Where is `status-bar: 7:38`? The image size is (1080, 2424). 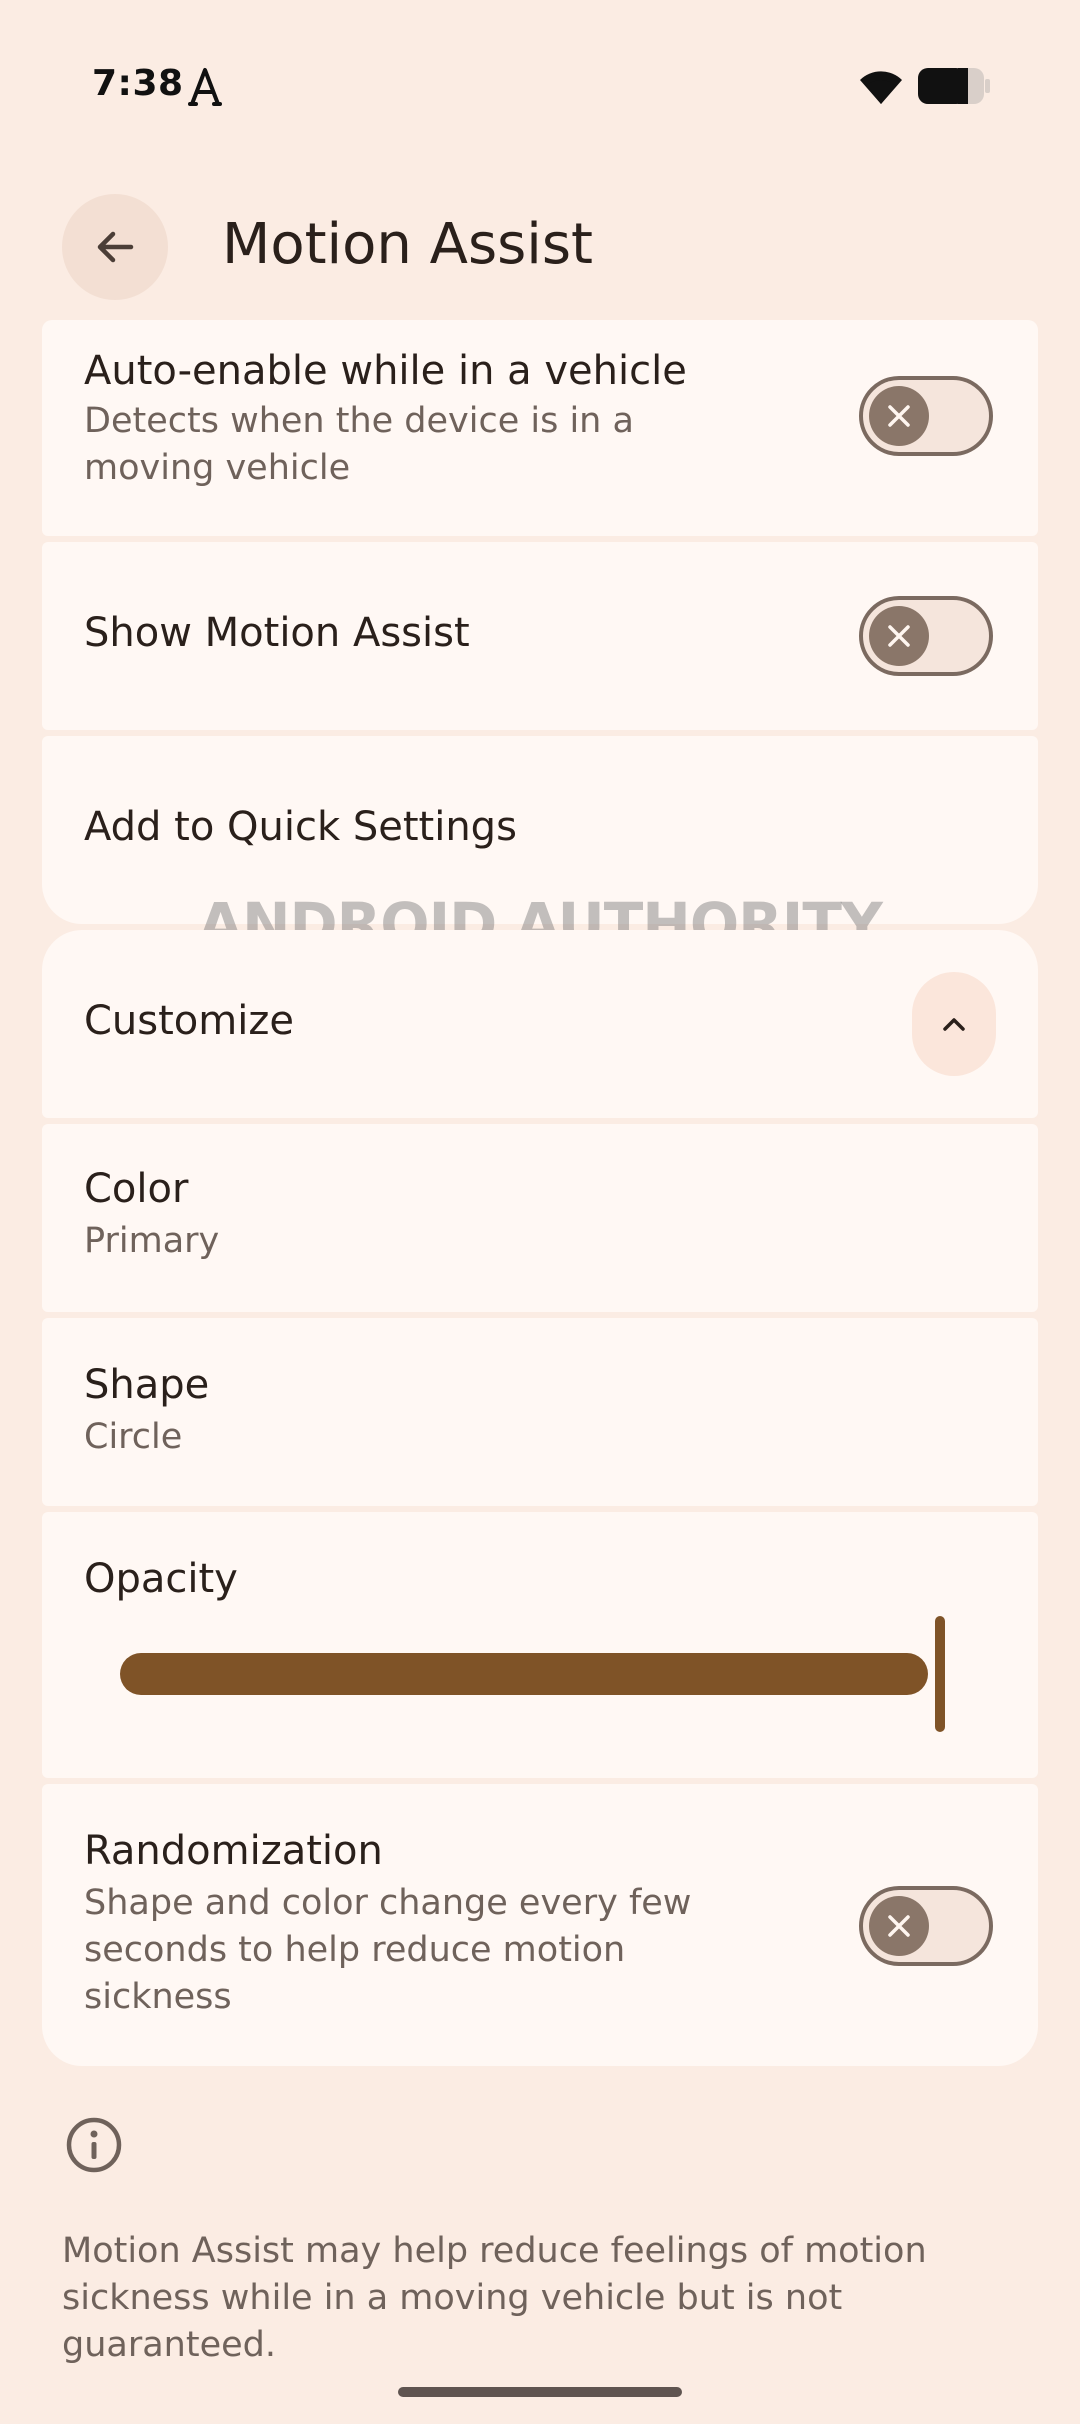 status-bar: 7:38 is located at coordinates (540, 85).